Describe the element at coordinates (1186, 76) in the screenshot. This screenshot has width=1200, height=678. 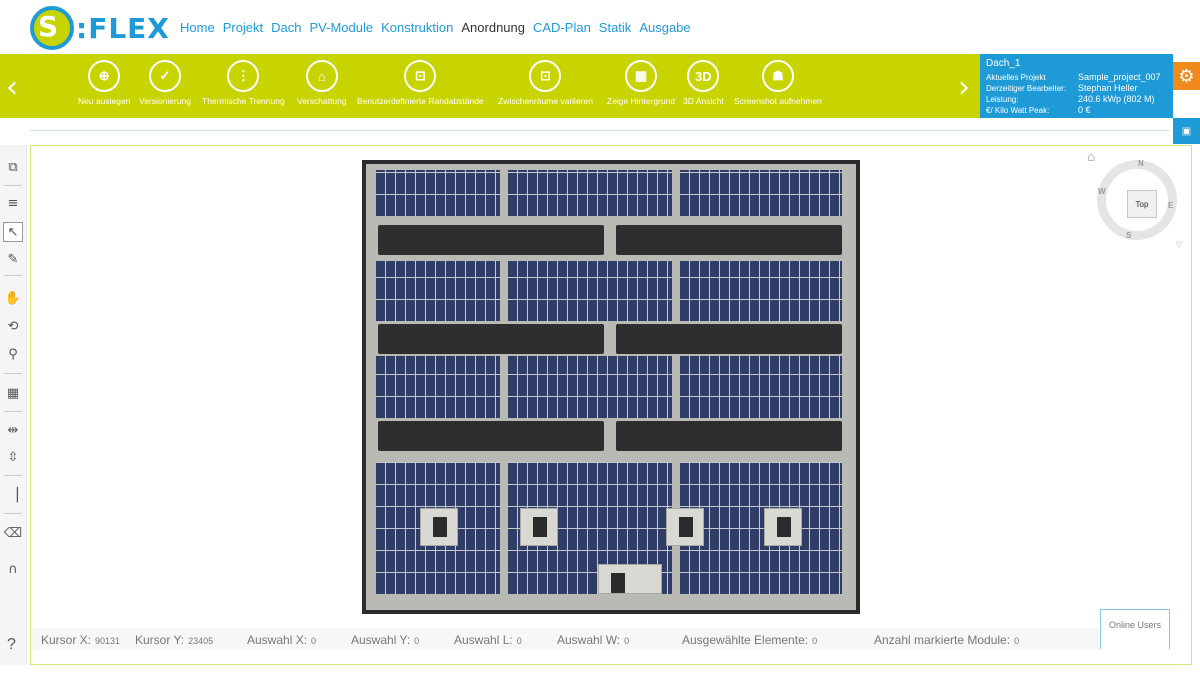
I see `settings-gear-icon: ⚙` at that location.